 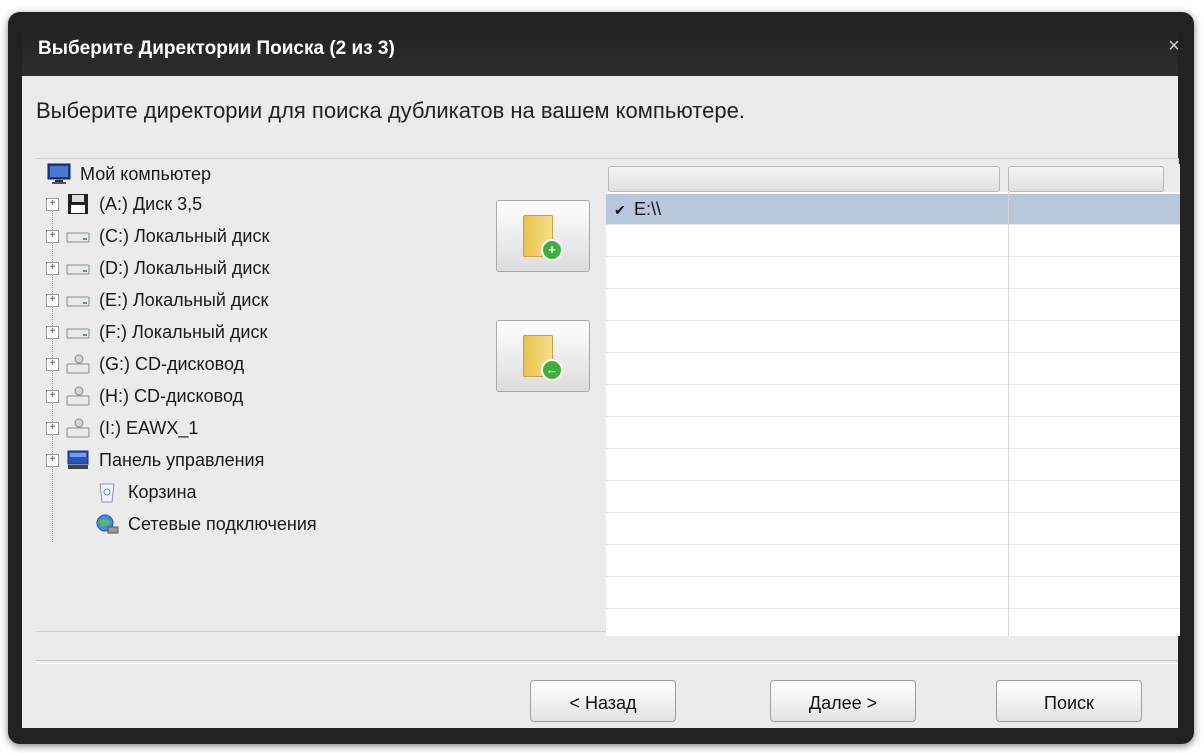 What do you see at coordinates (78, 460) in the screenshot?
I see `control-panel-icon` at bounding box center [78, 460].